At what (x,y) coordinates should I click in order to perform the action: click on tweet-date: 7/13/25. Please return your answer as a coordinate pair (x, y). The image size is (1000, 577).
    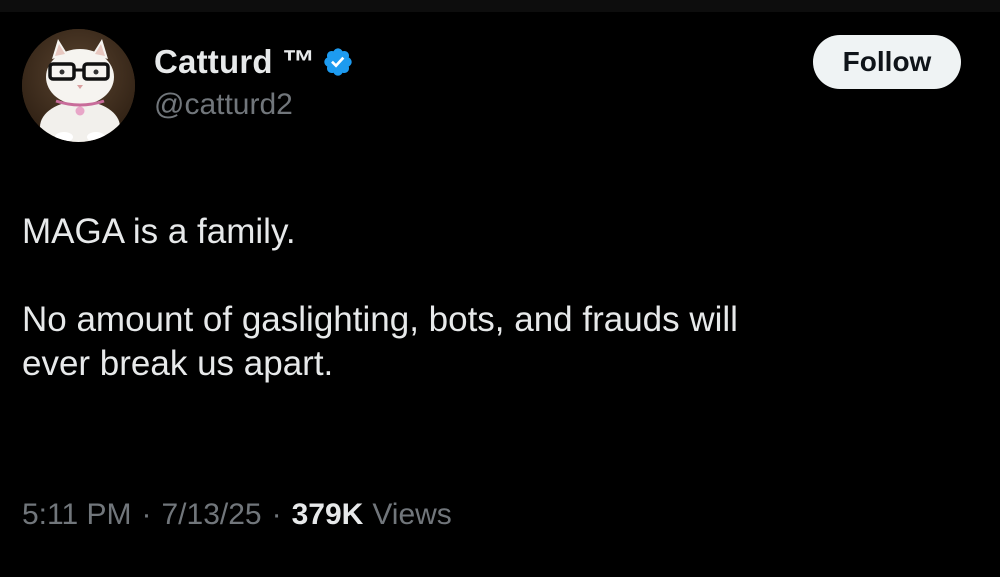
    Looking at the image, I should click on (212, 515).